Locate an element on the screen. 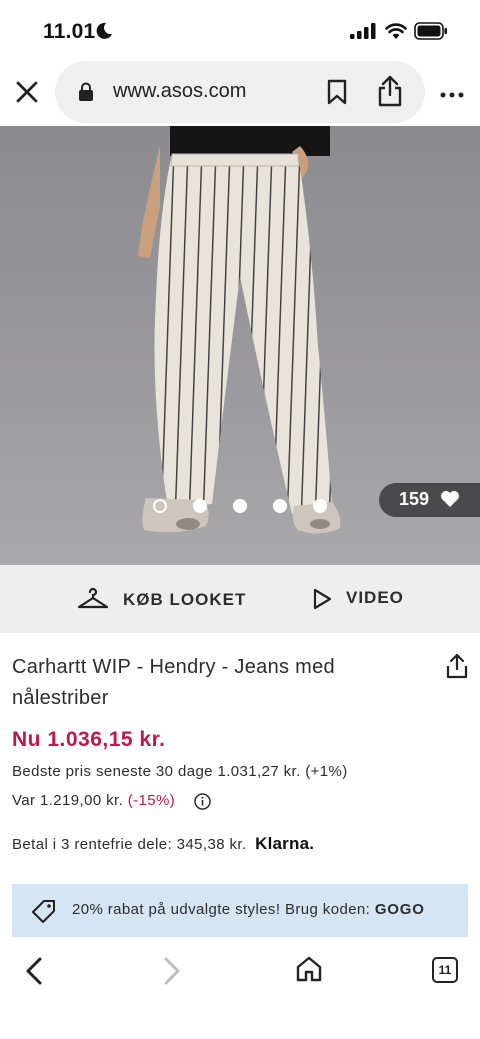  more-options-button is located at coordinates (452, 95).